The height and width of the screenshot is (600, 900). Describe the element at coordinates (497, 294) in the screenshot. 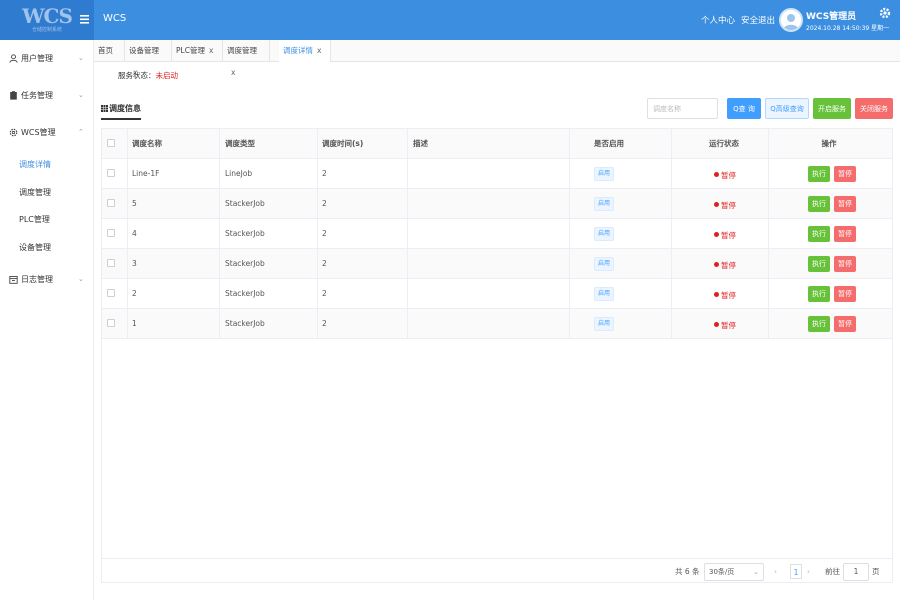

I see `table-row: 2 StackerJob 2 启用 暂停 执行 暂停` at that location.